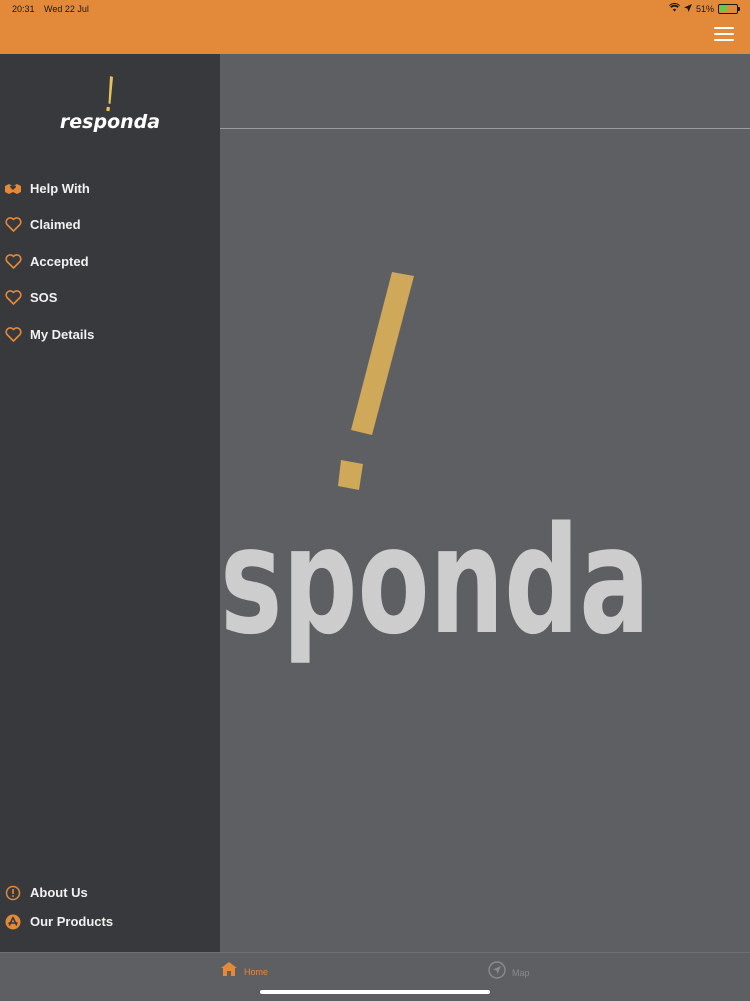  What do you see at coordinates (72, 921) in the screenshot?
I see `sidebar-item-label: Our Products` at bounding box center [72, 921].